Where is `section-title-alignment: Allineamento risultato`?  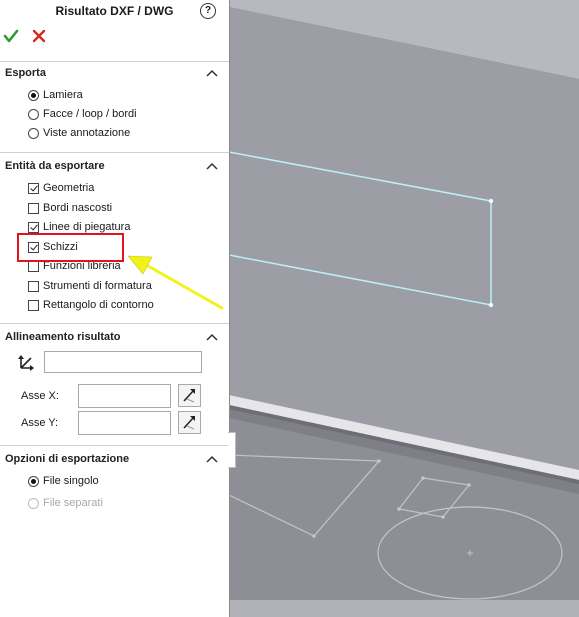
section-title-alignment: Allineamento risultato is located at coordinates (63, 337).